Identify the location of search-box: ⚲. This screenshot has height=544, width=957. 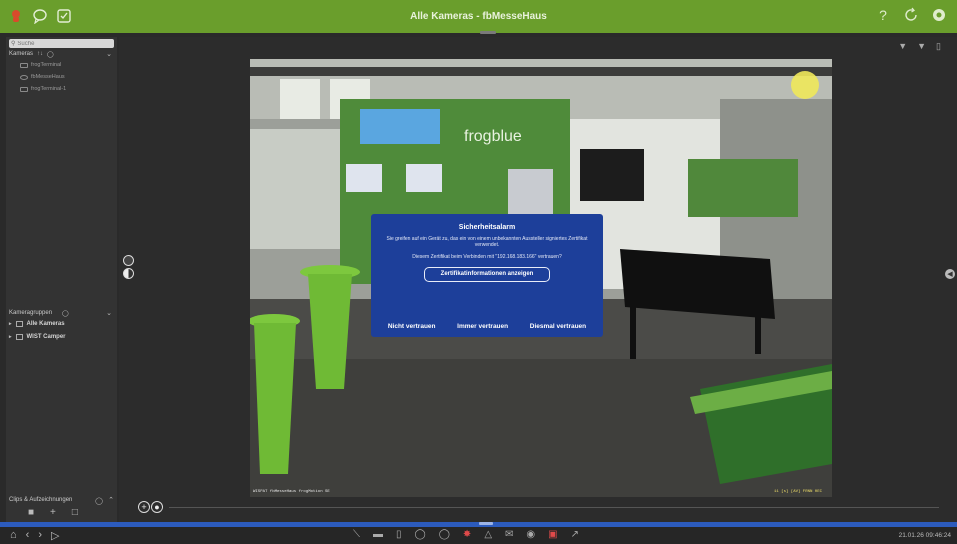
(61, 43).